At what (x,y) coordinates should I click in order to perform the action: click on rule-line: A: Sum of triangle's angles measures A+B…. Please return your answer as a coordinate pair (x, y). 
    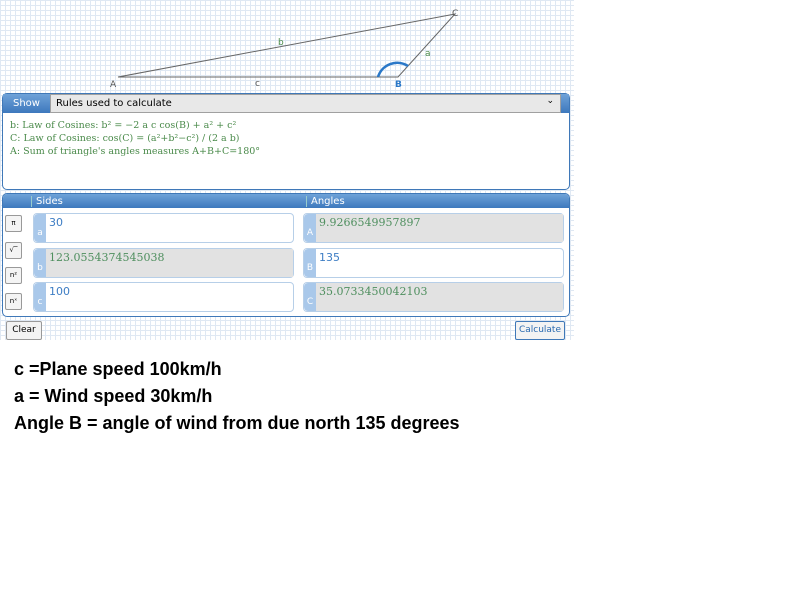
    Looking at the image, I should click on (135, 151).